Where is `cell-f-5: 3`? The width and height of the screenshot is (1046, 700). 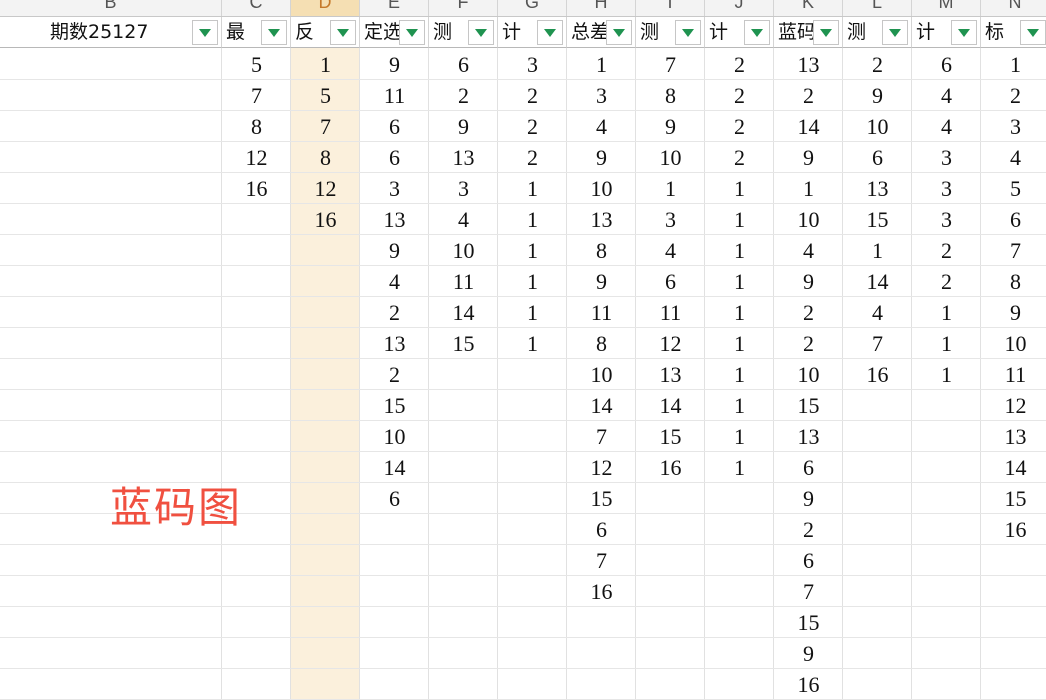 cell-f-5: 3 is located at coordinates (463, 188).